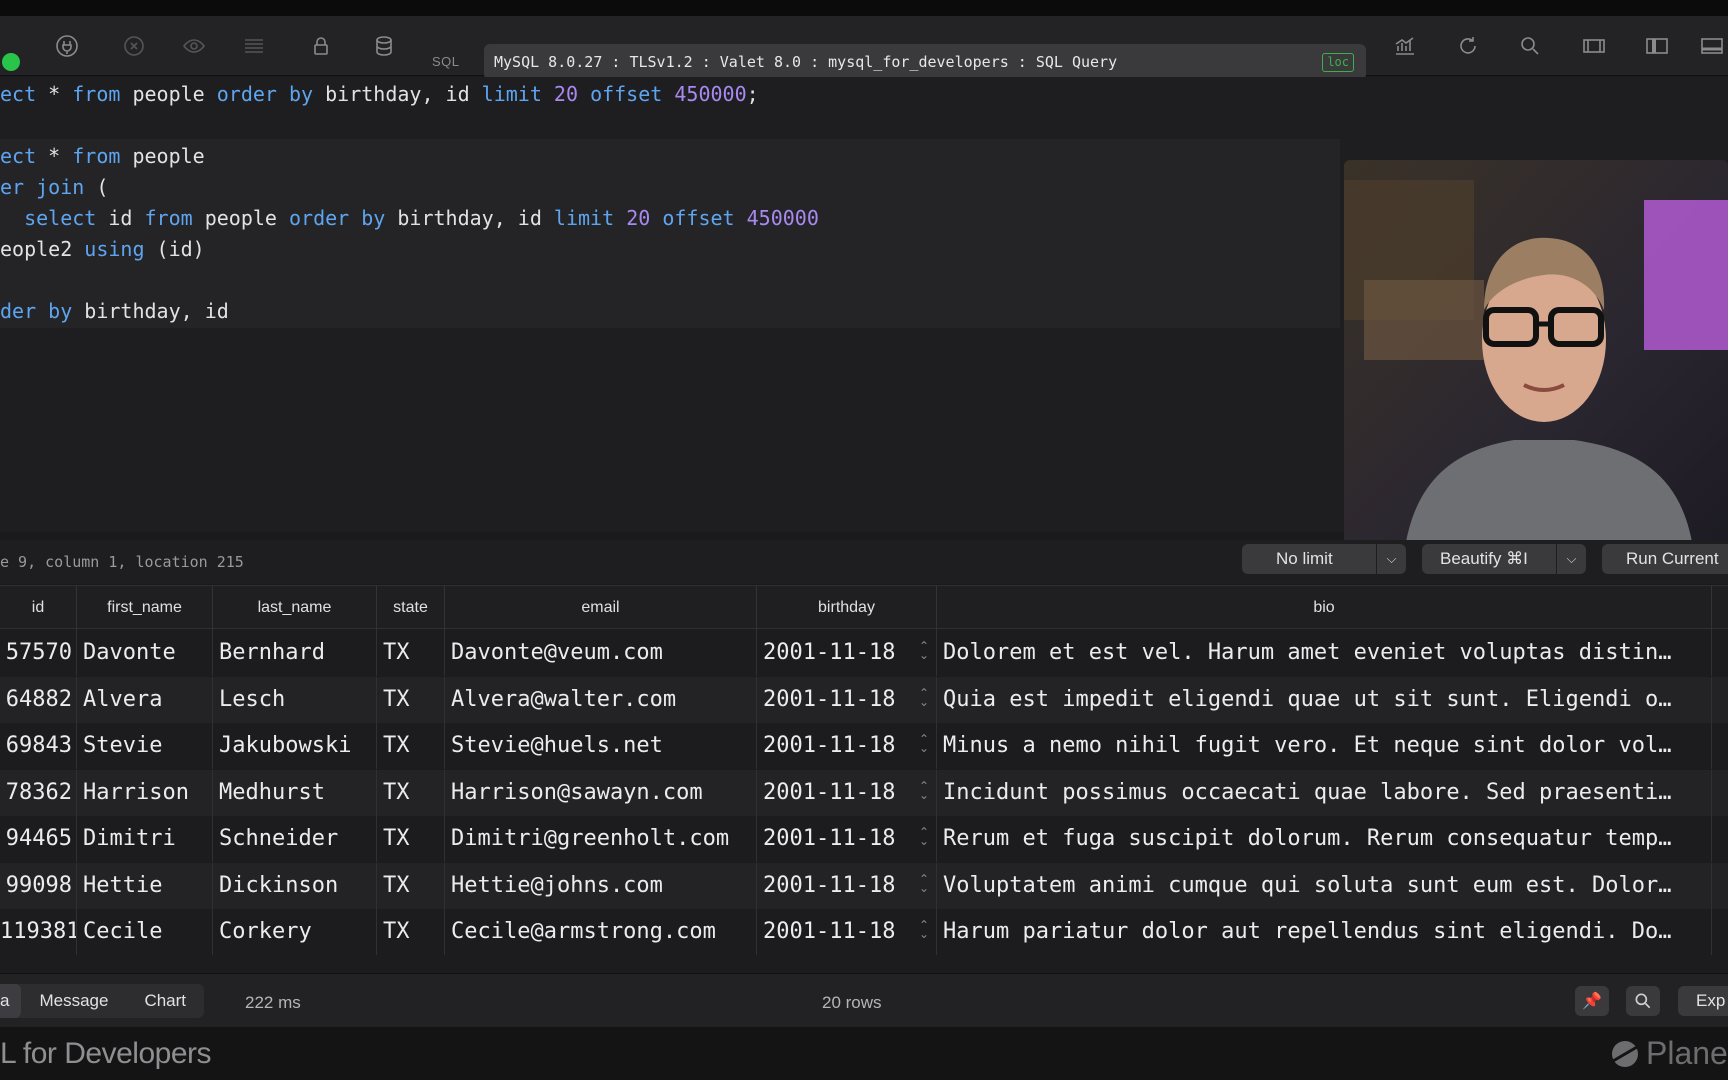 This screenshot has width=1728, height=1080. What do you see at coordinates (295, 608) in the screenshot?
I see `column-header-last-name: last_name` at bounding box center [295, 608].